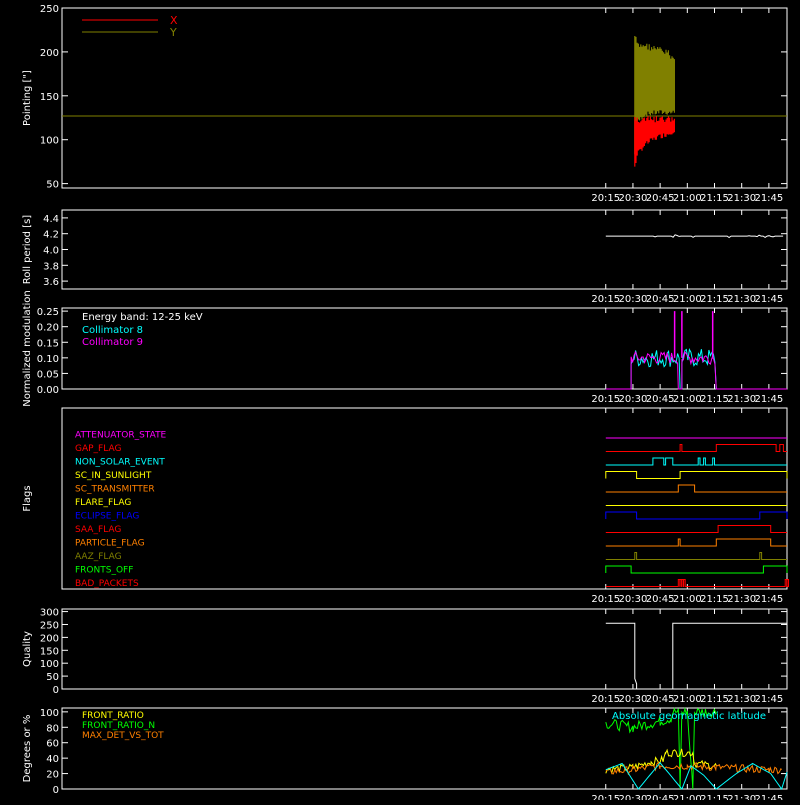 The width and height of the screenshot is (800, 805). What do you see at coordinates (103, 503) in the screenshot?
I see `flag-label-flare_flag: FLARE_FLAG` at bounding box center [103, 503].